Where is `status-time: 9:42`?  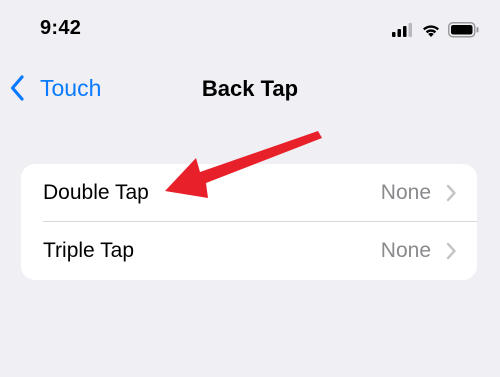
status-time: 9:42 is located at coordinates (61, 28).